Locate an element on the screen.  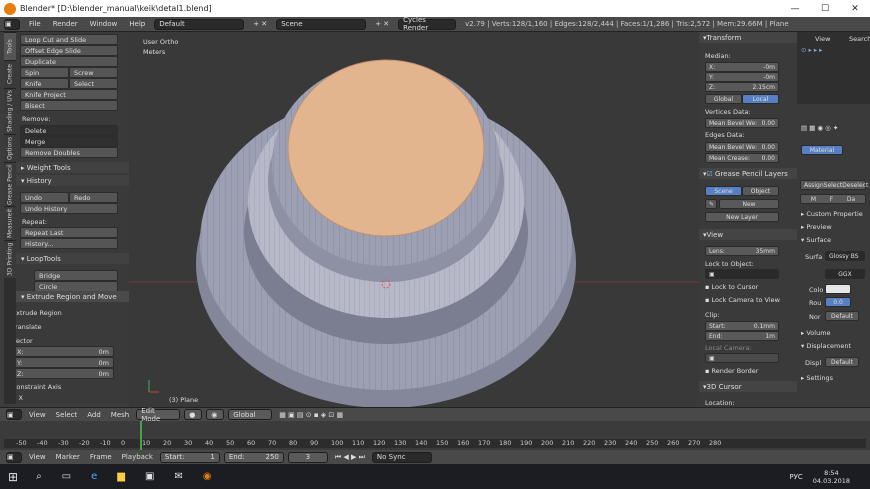
select-button: Select is located at coordinates (833, 185).